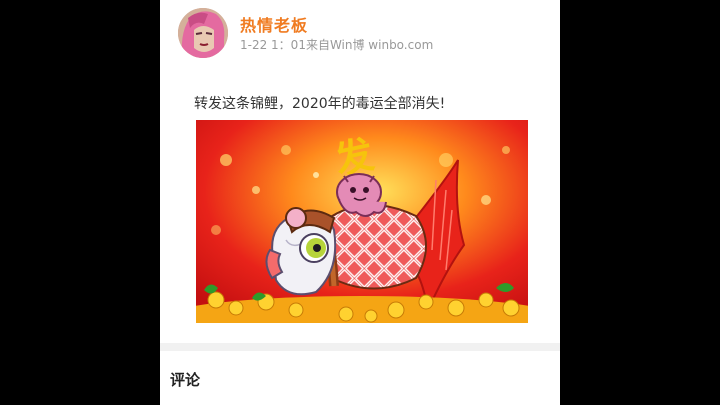 The width and height of the screenshot is (720, 405). What do you see at coordinates (203, 33) in the screenshot?
I see `user-avatar` at bounding box center [203, 33].